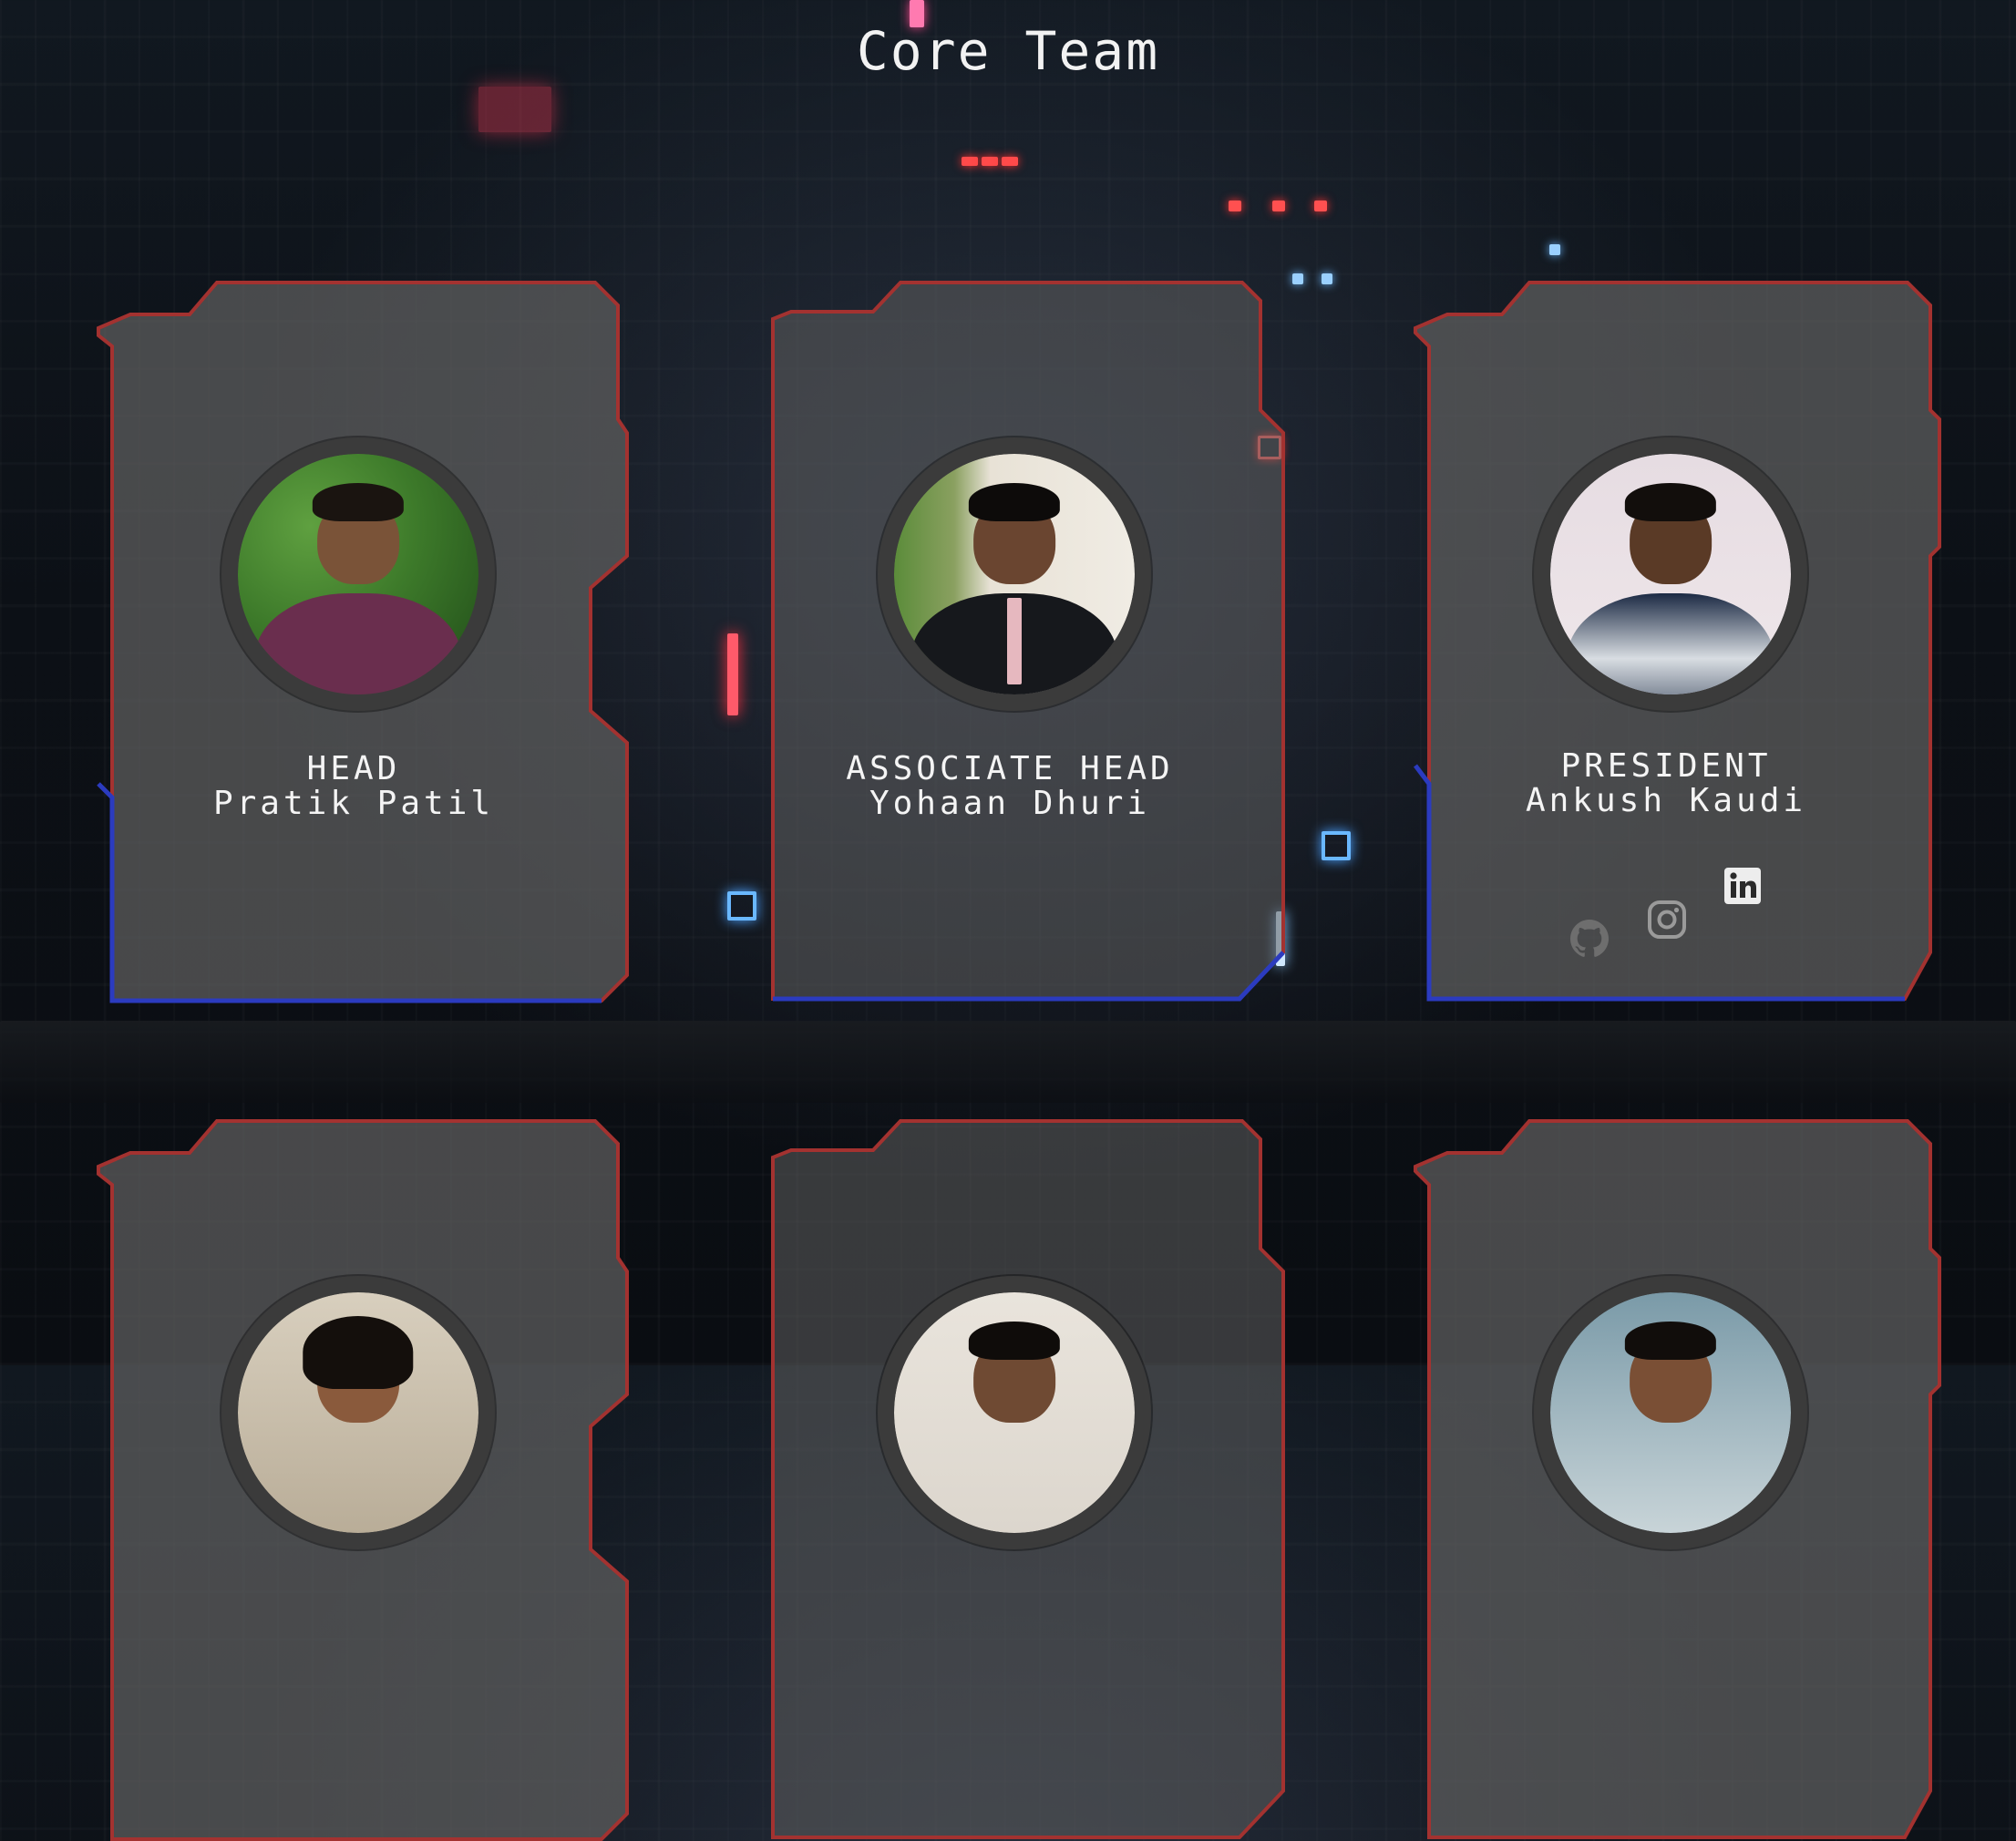  I want to click on github-icon, so click(1589, 939).